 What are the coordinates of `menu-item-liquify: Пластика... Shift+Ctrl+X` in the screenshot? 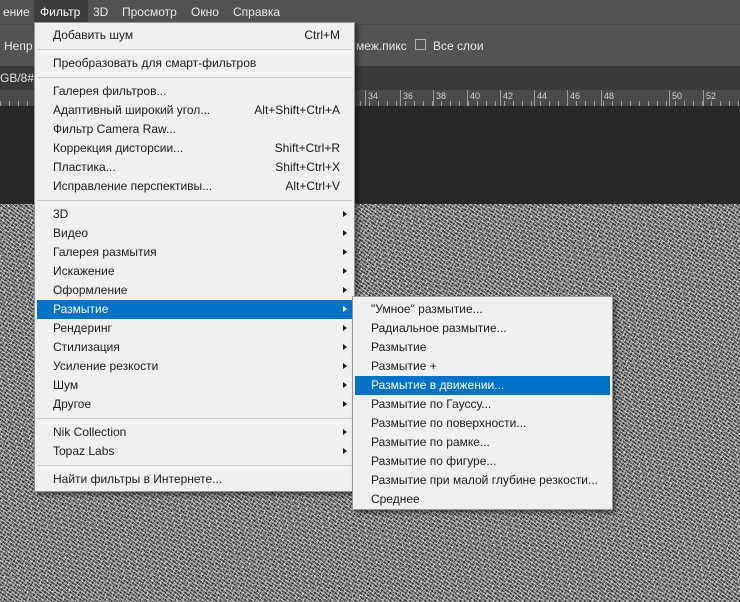 It's located at (194, 167).